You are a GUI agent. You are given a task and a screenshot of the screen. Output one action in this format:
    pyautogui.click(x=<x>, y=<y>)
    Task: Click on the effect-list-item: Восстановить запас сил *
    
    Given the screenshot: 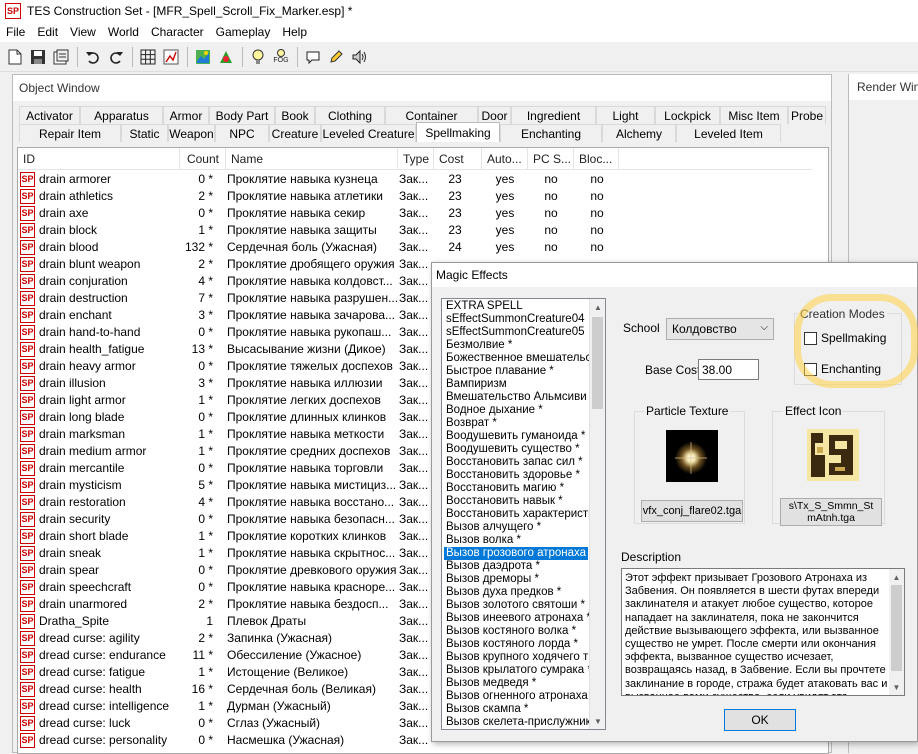 What is the action you would take?
    pyautogui.click(x=518, y=462)
    